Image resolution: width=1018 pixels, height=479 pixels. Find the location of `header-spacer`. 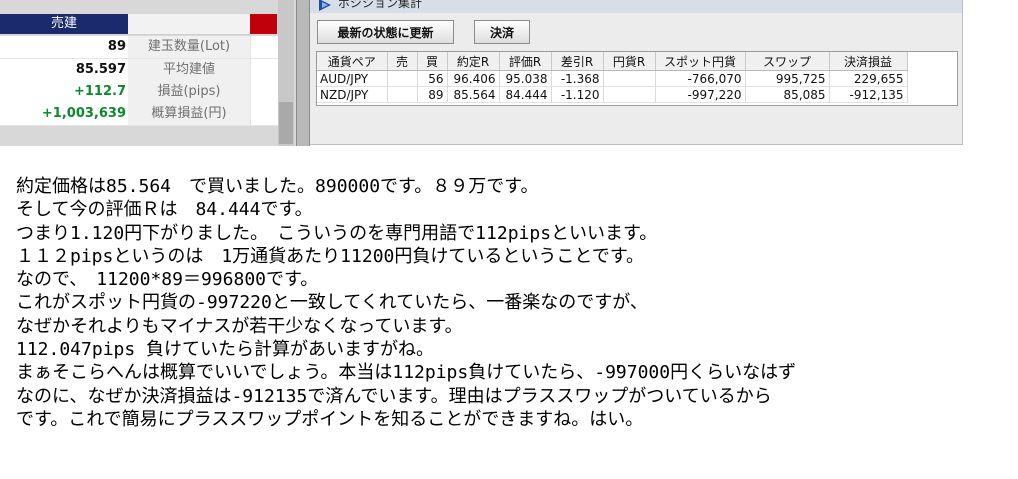

header-spacer is located at coordinates (189, 24).